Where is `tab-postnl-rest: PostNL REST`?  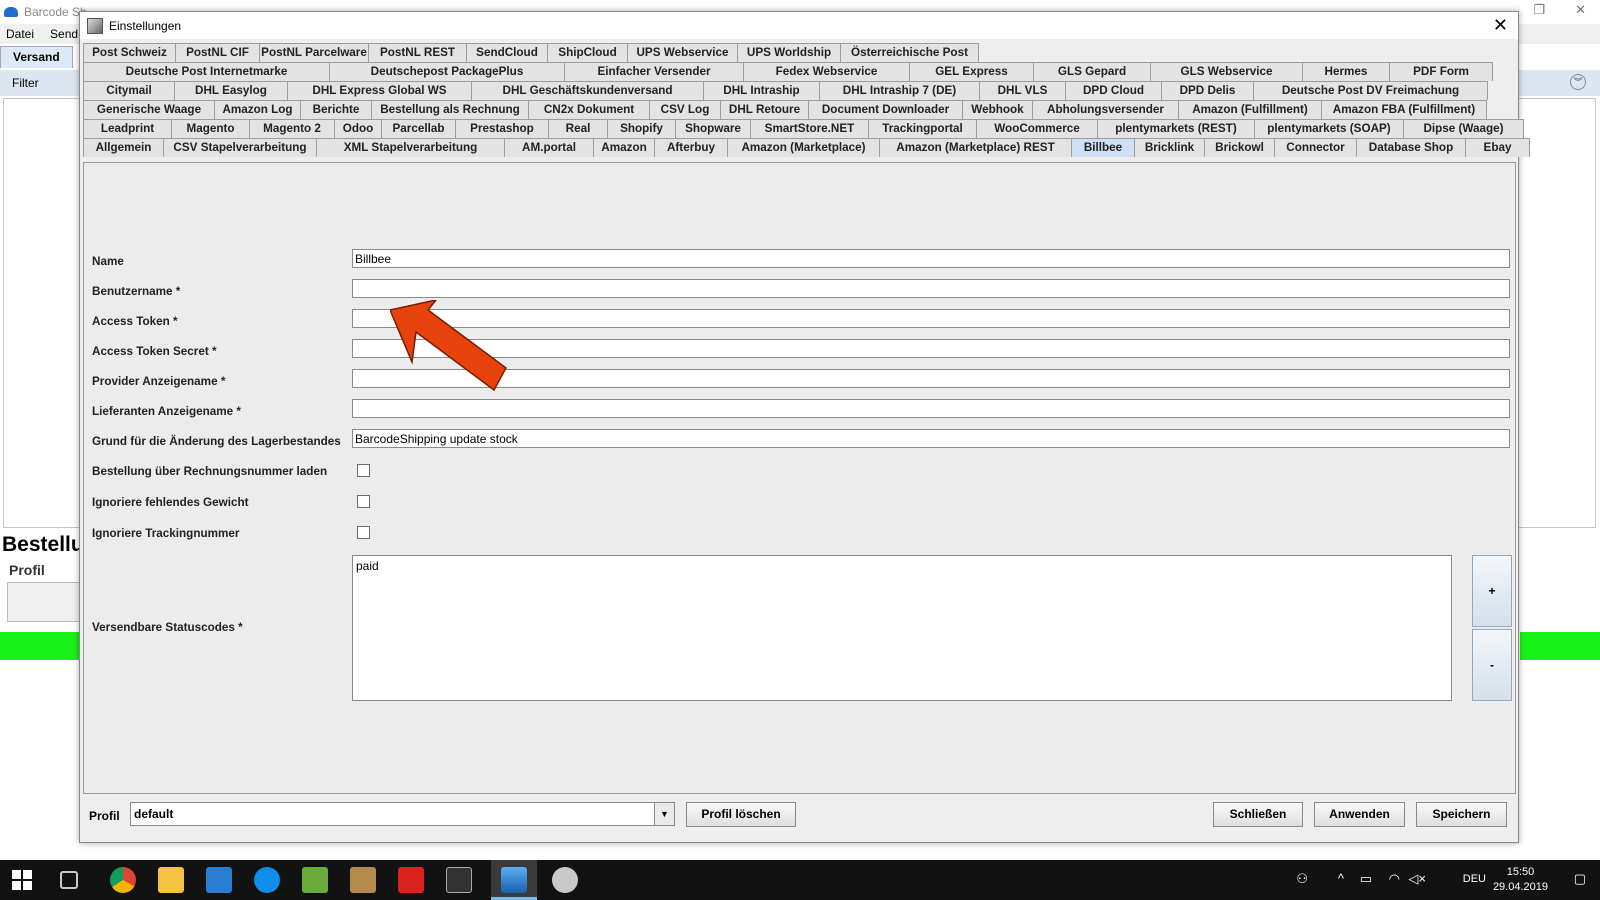
tab-postnl-rest: PostNL REST is located at coordinates (417, 52).